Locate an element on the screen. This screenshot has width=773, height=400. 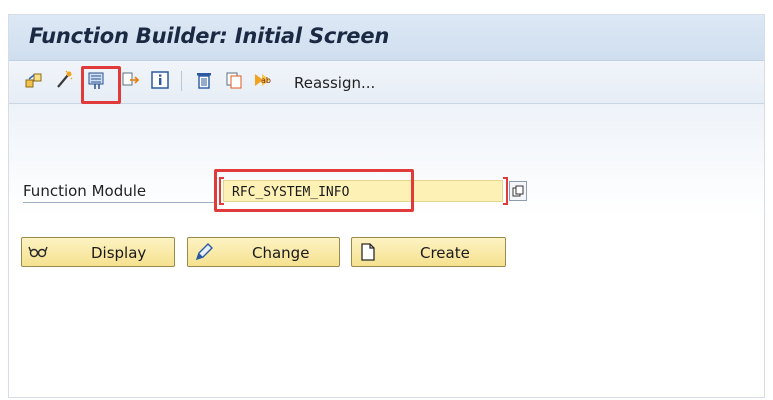
delete-icon is located at coordinates (204, 80).